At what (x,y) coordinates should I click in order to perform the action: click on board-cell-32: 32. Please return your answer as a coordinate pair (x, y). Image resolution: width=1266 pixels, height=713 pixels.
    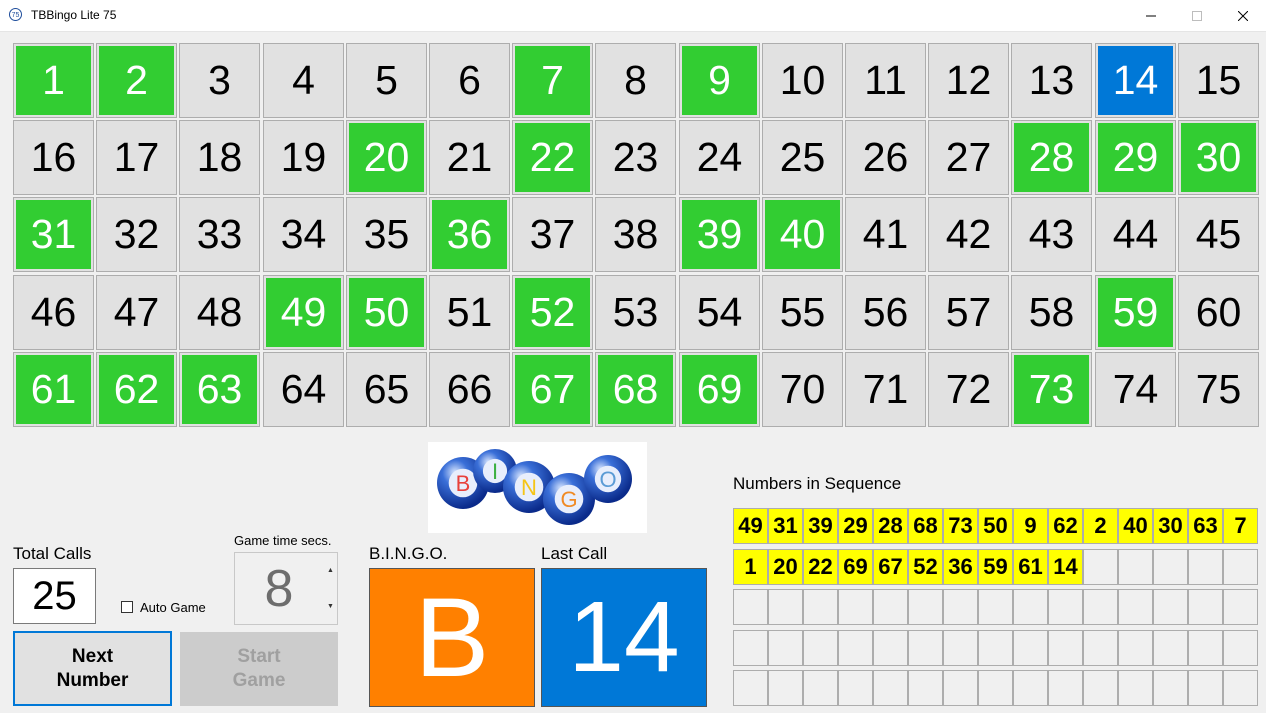
    Looking at the image, I should click on (136, 234).